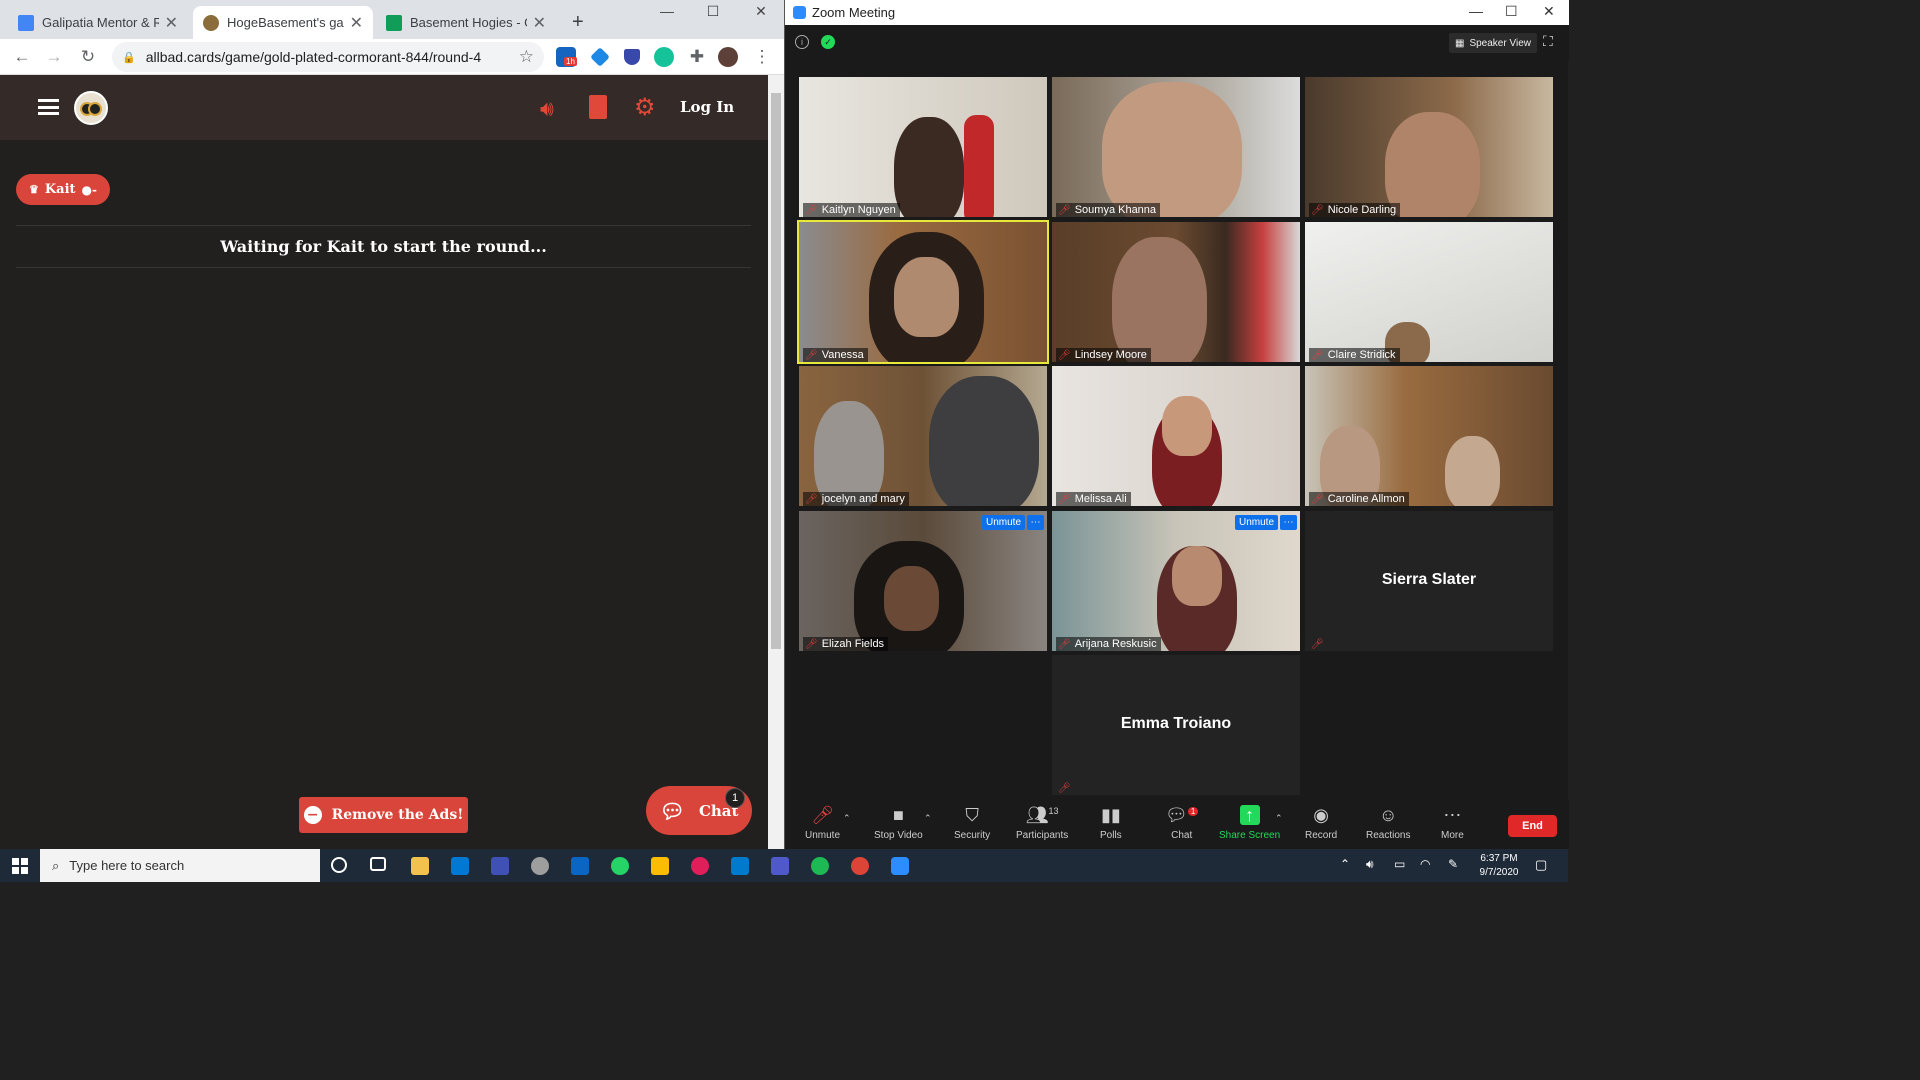 Image resolution: width=1920 pixels, height=1080 pixels. What do you see at coordinates (780, 866) in the screenshot?
I see `teams-icon` at bounding box center [780, 866].